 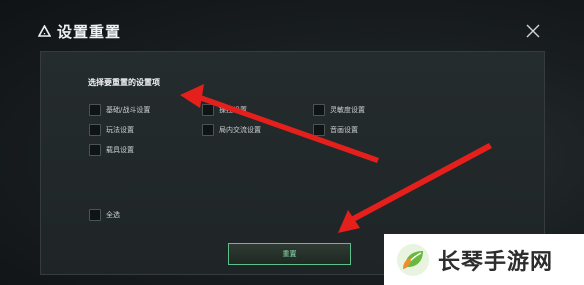 I want to click on option-label: 局内交流设置, so click(x=240, y=130).